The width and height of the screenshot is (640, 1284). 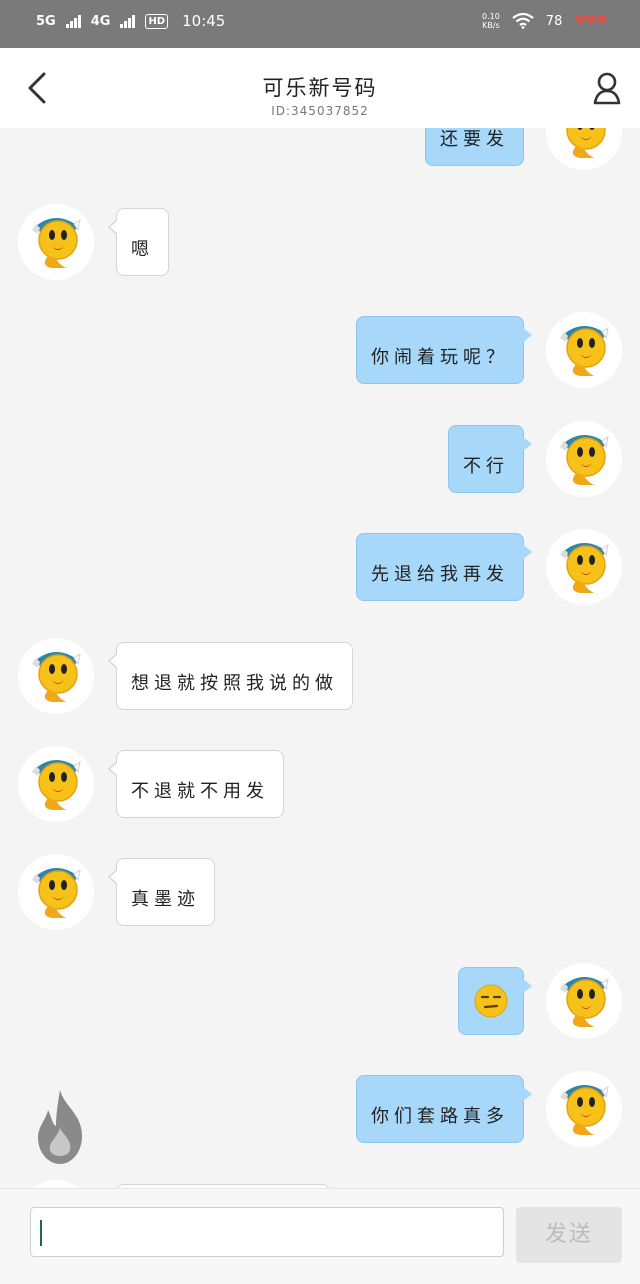 What do you see at coordinates (320, 24) in the screenshot?
I see `status-bar: 5G 4G HD 10:45 0.10 KB/s 78 ♥♥♥` at bounding box center [320, 24].